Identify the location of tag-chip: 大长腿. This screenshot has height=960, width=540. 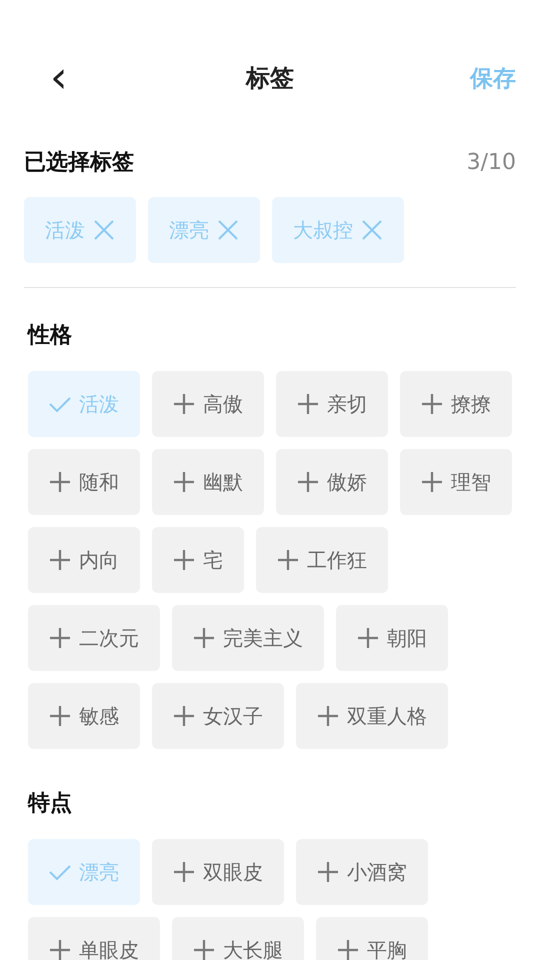
(238, 938).